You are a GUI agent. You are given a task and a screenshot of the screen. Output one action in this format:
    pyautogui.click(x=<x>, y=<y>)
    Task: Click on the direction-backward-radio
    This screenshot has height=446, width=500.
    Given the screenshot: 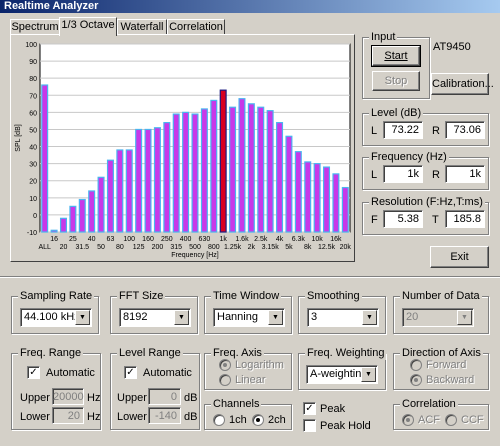 What is the action you would take?
    pyautogui.click(x=416, y=380)
    